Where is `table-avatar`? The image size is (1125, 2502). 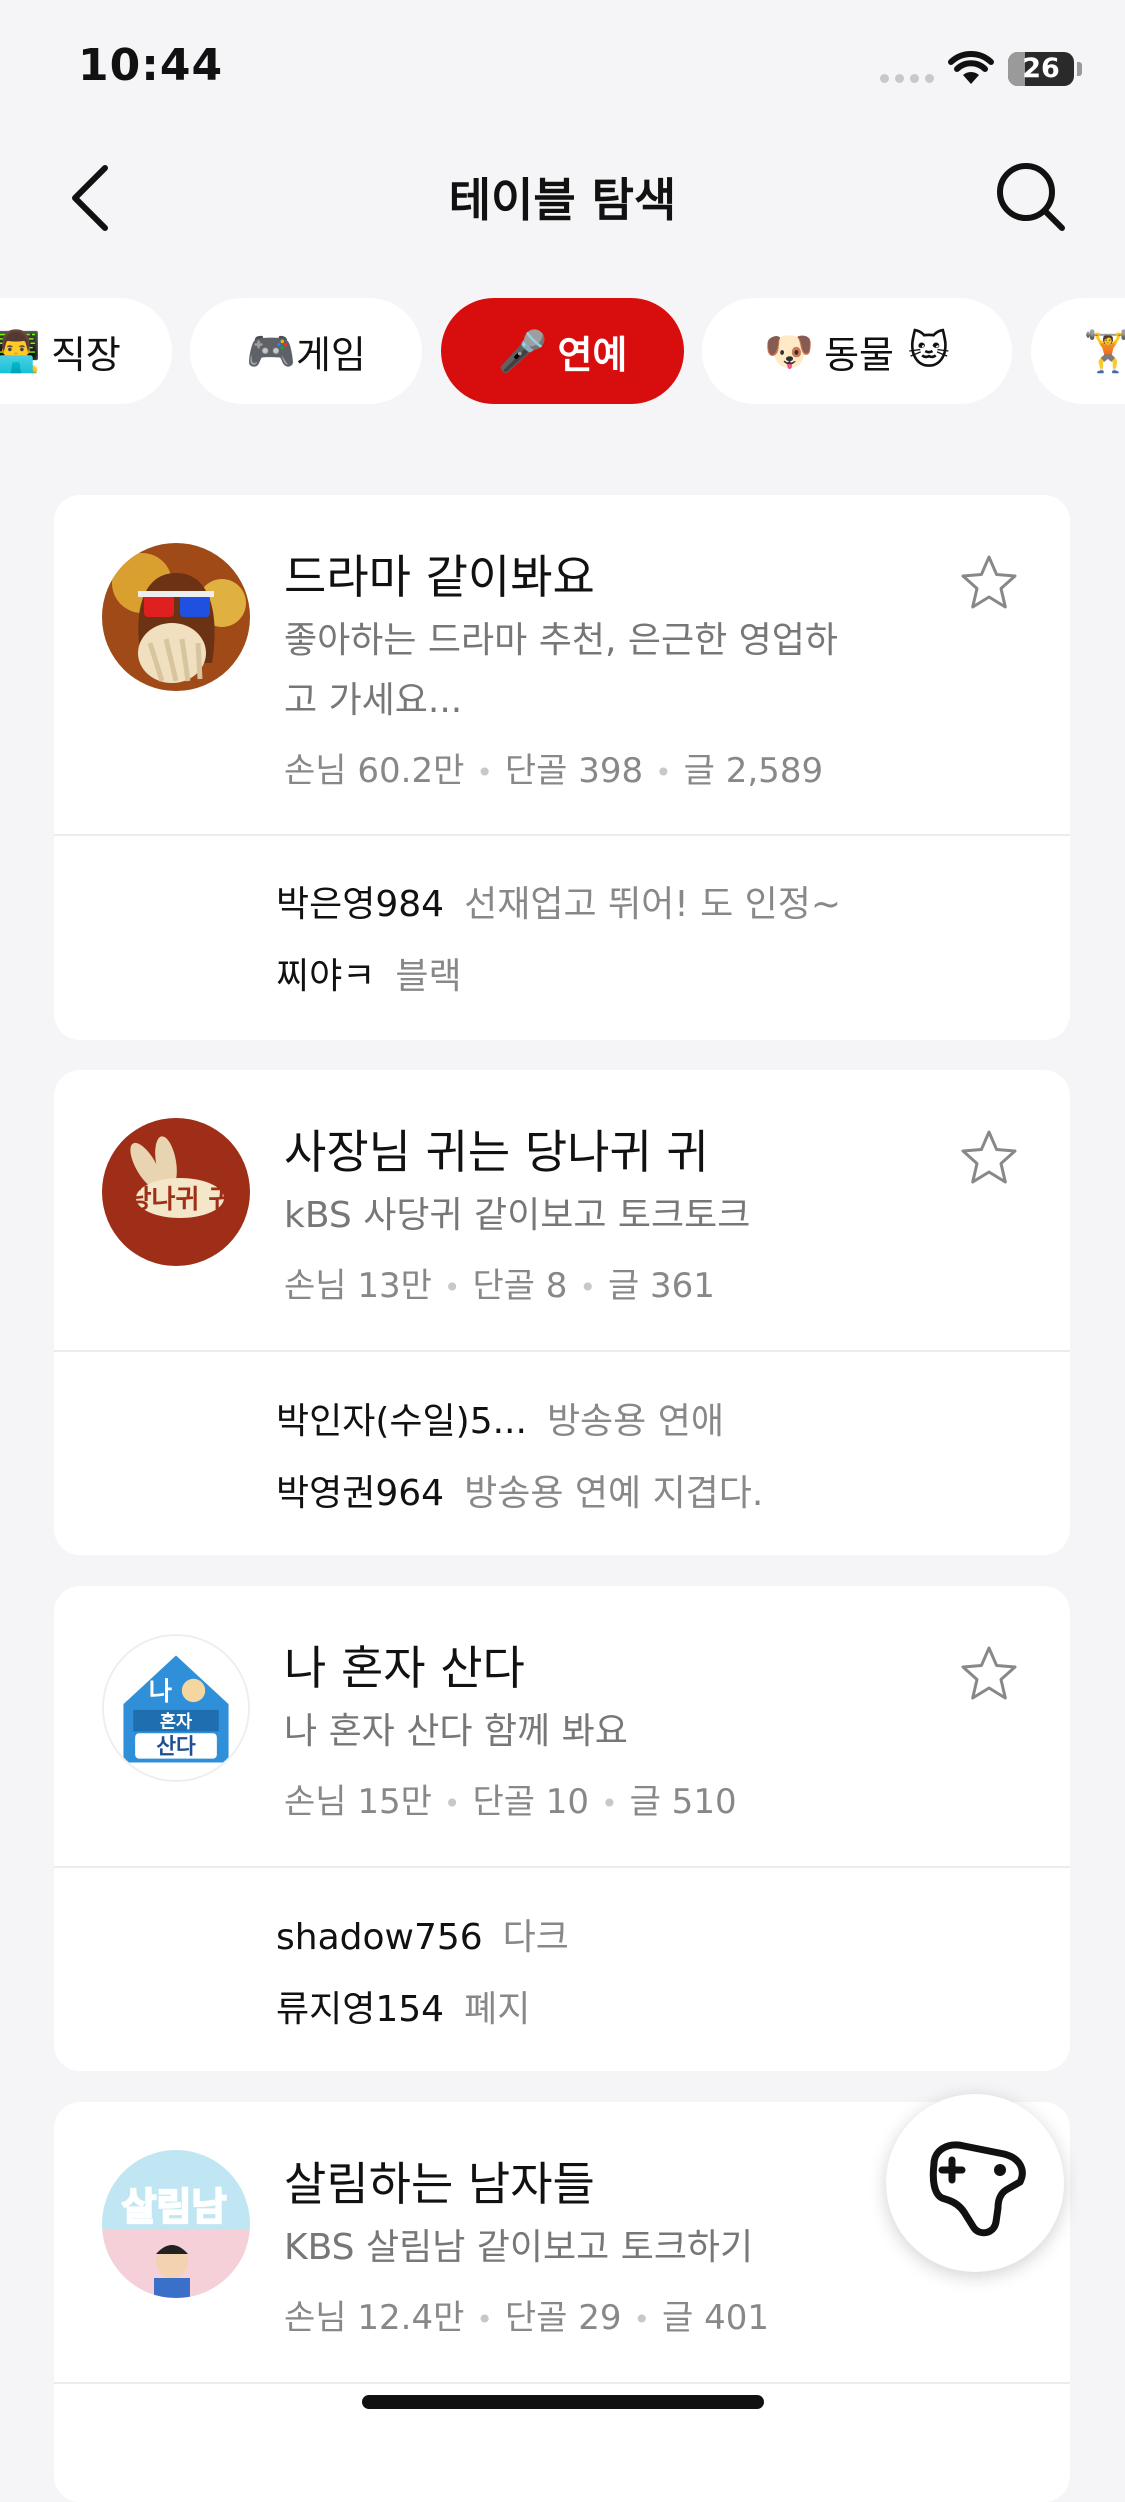 table-avatar is located at coordinates (176, 617).